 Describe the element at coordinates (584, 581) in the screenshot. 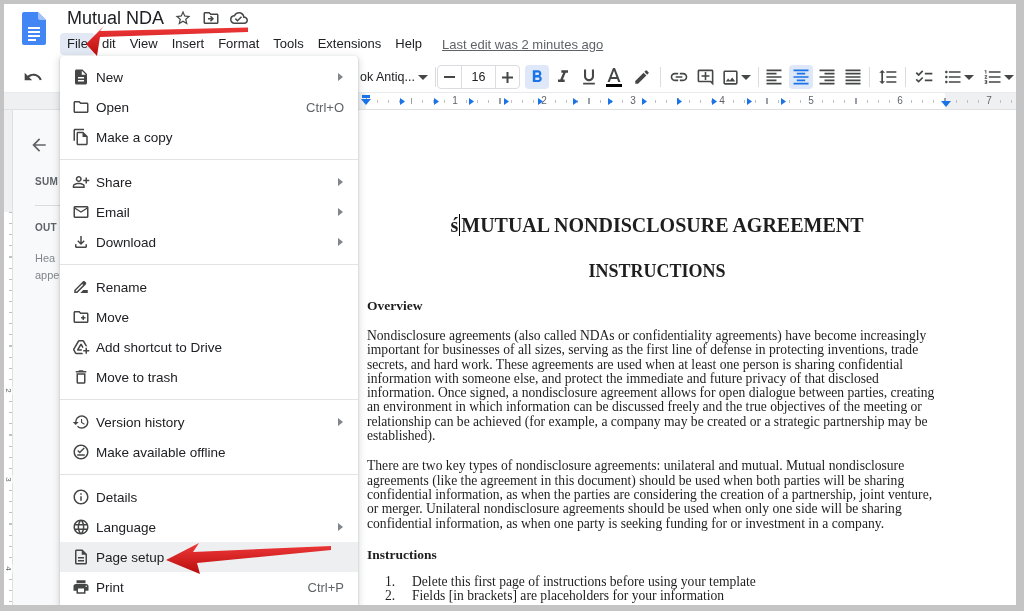

I see `list-item-text: Delete this first page of instructions before using your template` at that location.